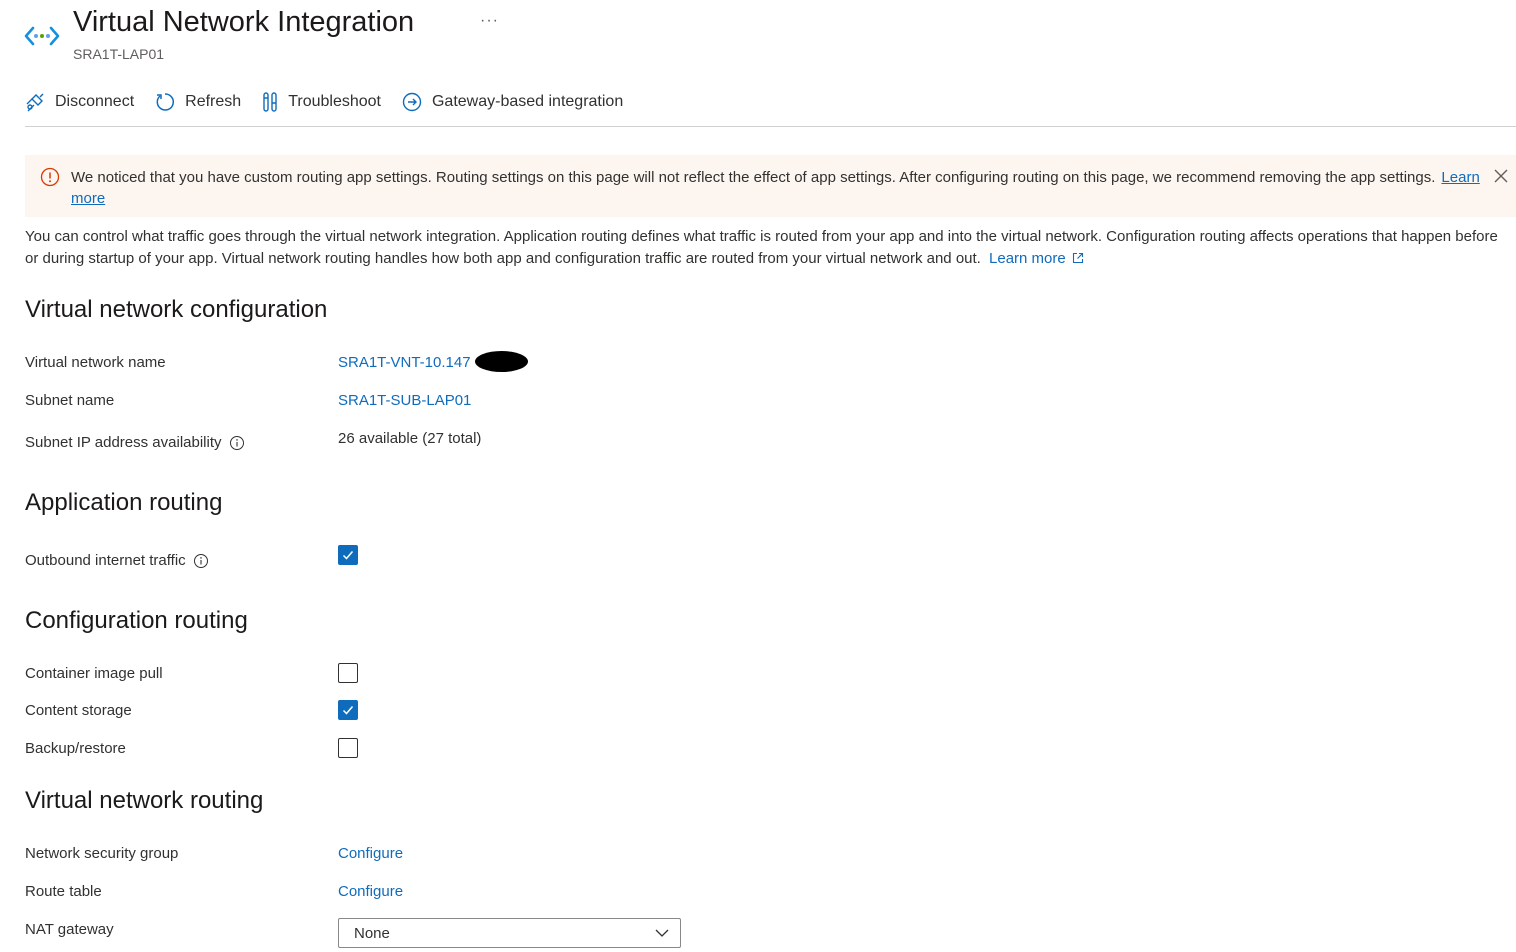  Describe the element at coordinates (404, 400) in the screenshot. I see `subnet-name-link: SRA1T-SUB-LAP01` at that location.